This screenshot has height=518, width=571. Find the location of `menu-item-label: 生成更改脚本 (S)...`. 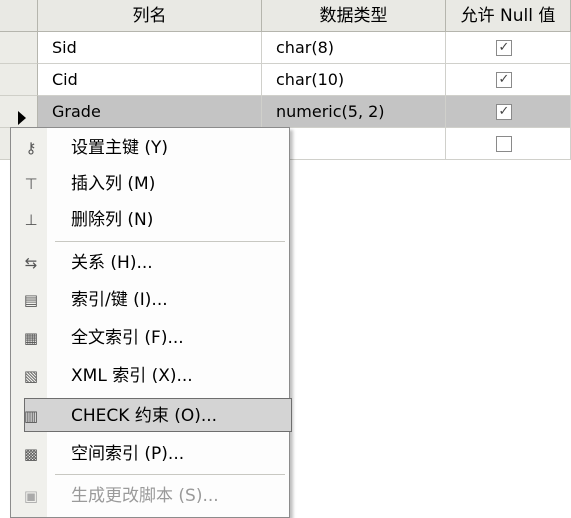

menu-item-label: 生成更改脚本 (S)... is located at coordinates (145, 496).